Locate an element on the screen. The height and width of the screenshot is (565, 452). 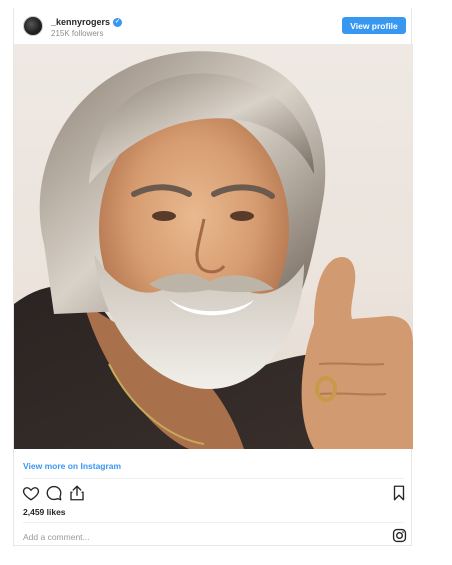
instagram-icon is located at coordinates (399, 535).